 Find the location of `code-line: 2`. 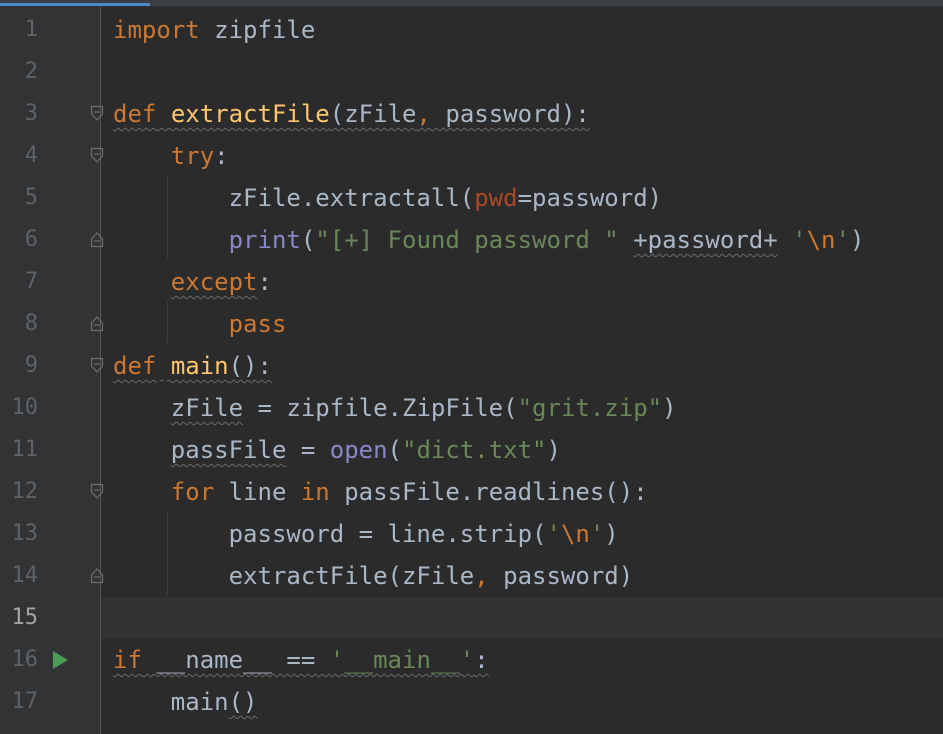

code-line: 2 is located at coordinates (471, 72).